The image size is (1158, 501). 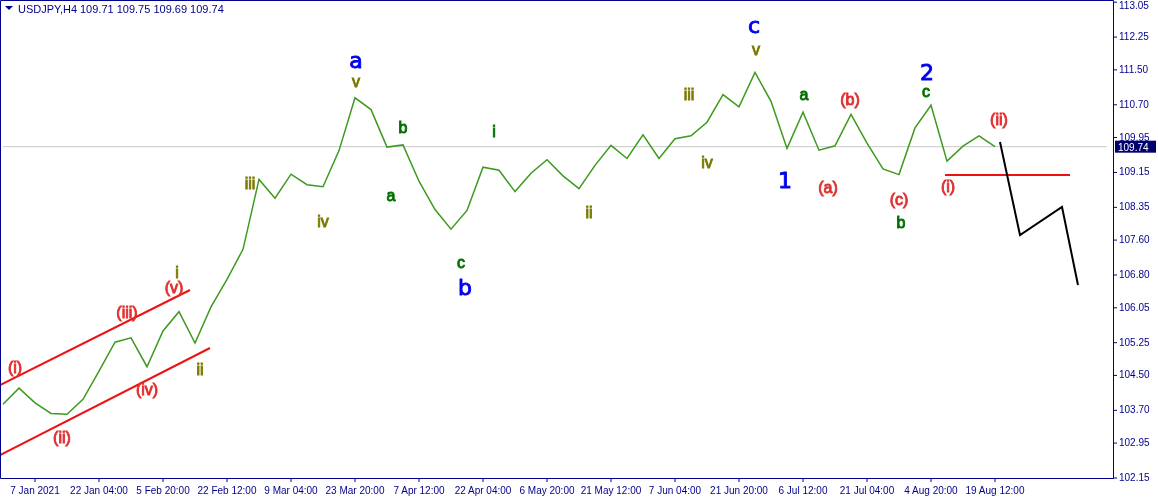 What do you see at coordinates (927, 72) in the screenshot?
I see `wave-label: 2` at bounding box center [927, 72].